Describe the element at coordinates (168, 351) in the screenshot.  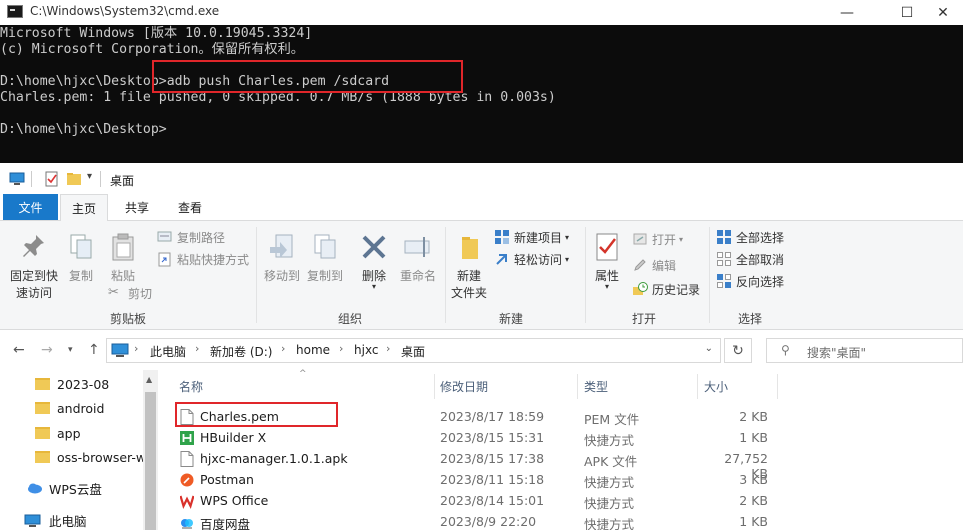
I see `breadcrumb-this-pc: 此电脑` at that location.